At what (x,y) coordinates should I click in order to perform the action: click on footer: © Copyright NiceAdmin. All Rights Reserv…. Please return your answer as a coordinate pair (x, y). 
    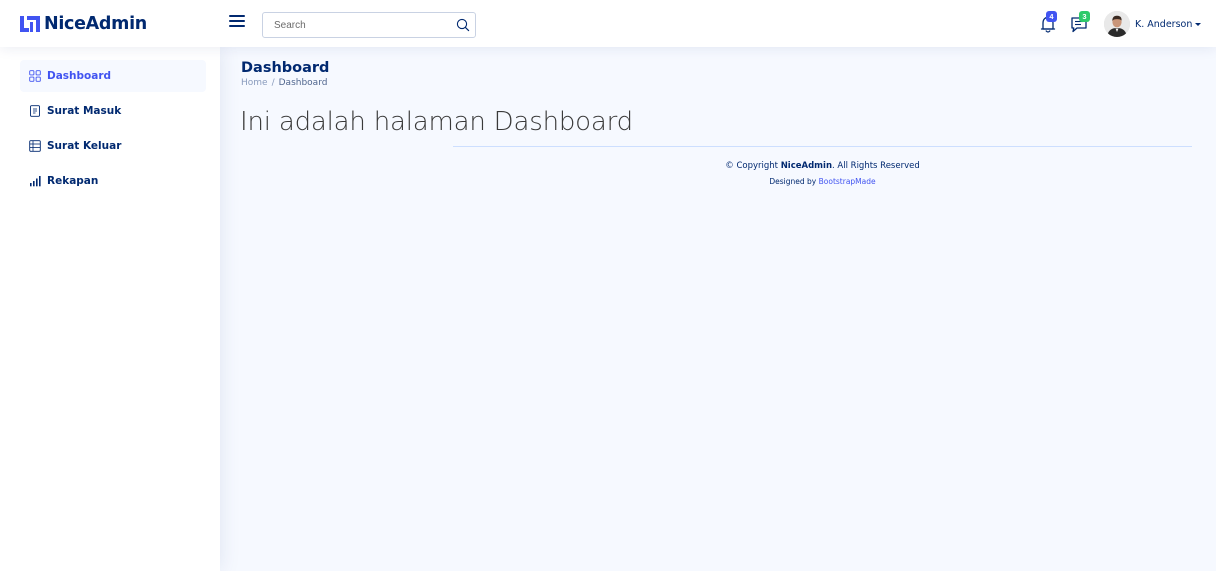
    Looking at the image, I should click on (822, 173).